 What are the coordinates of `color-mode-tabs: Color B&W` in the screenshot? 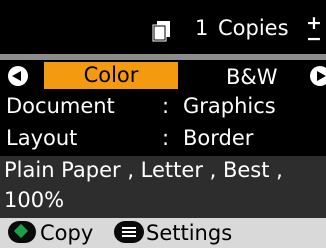 It's located at (163, 75).